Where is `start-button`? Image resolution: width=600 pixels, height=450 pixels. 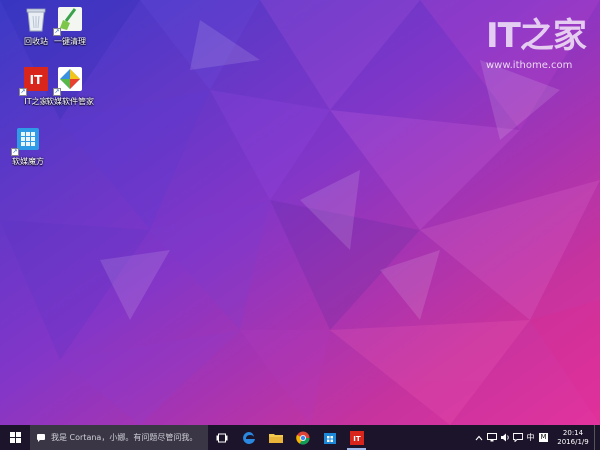 start-button is located at coordinates (15, 437).